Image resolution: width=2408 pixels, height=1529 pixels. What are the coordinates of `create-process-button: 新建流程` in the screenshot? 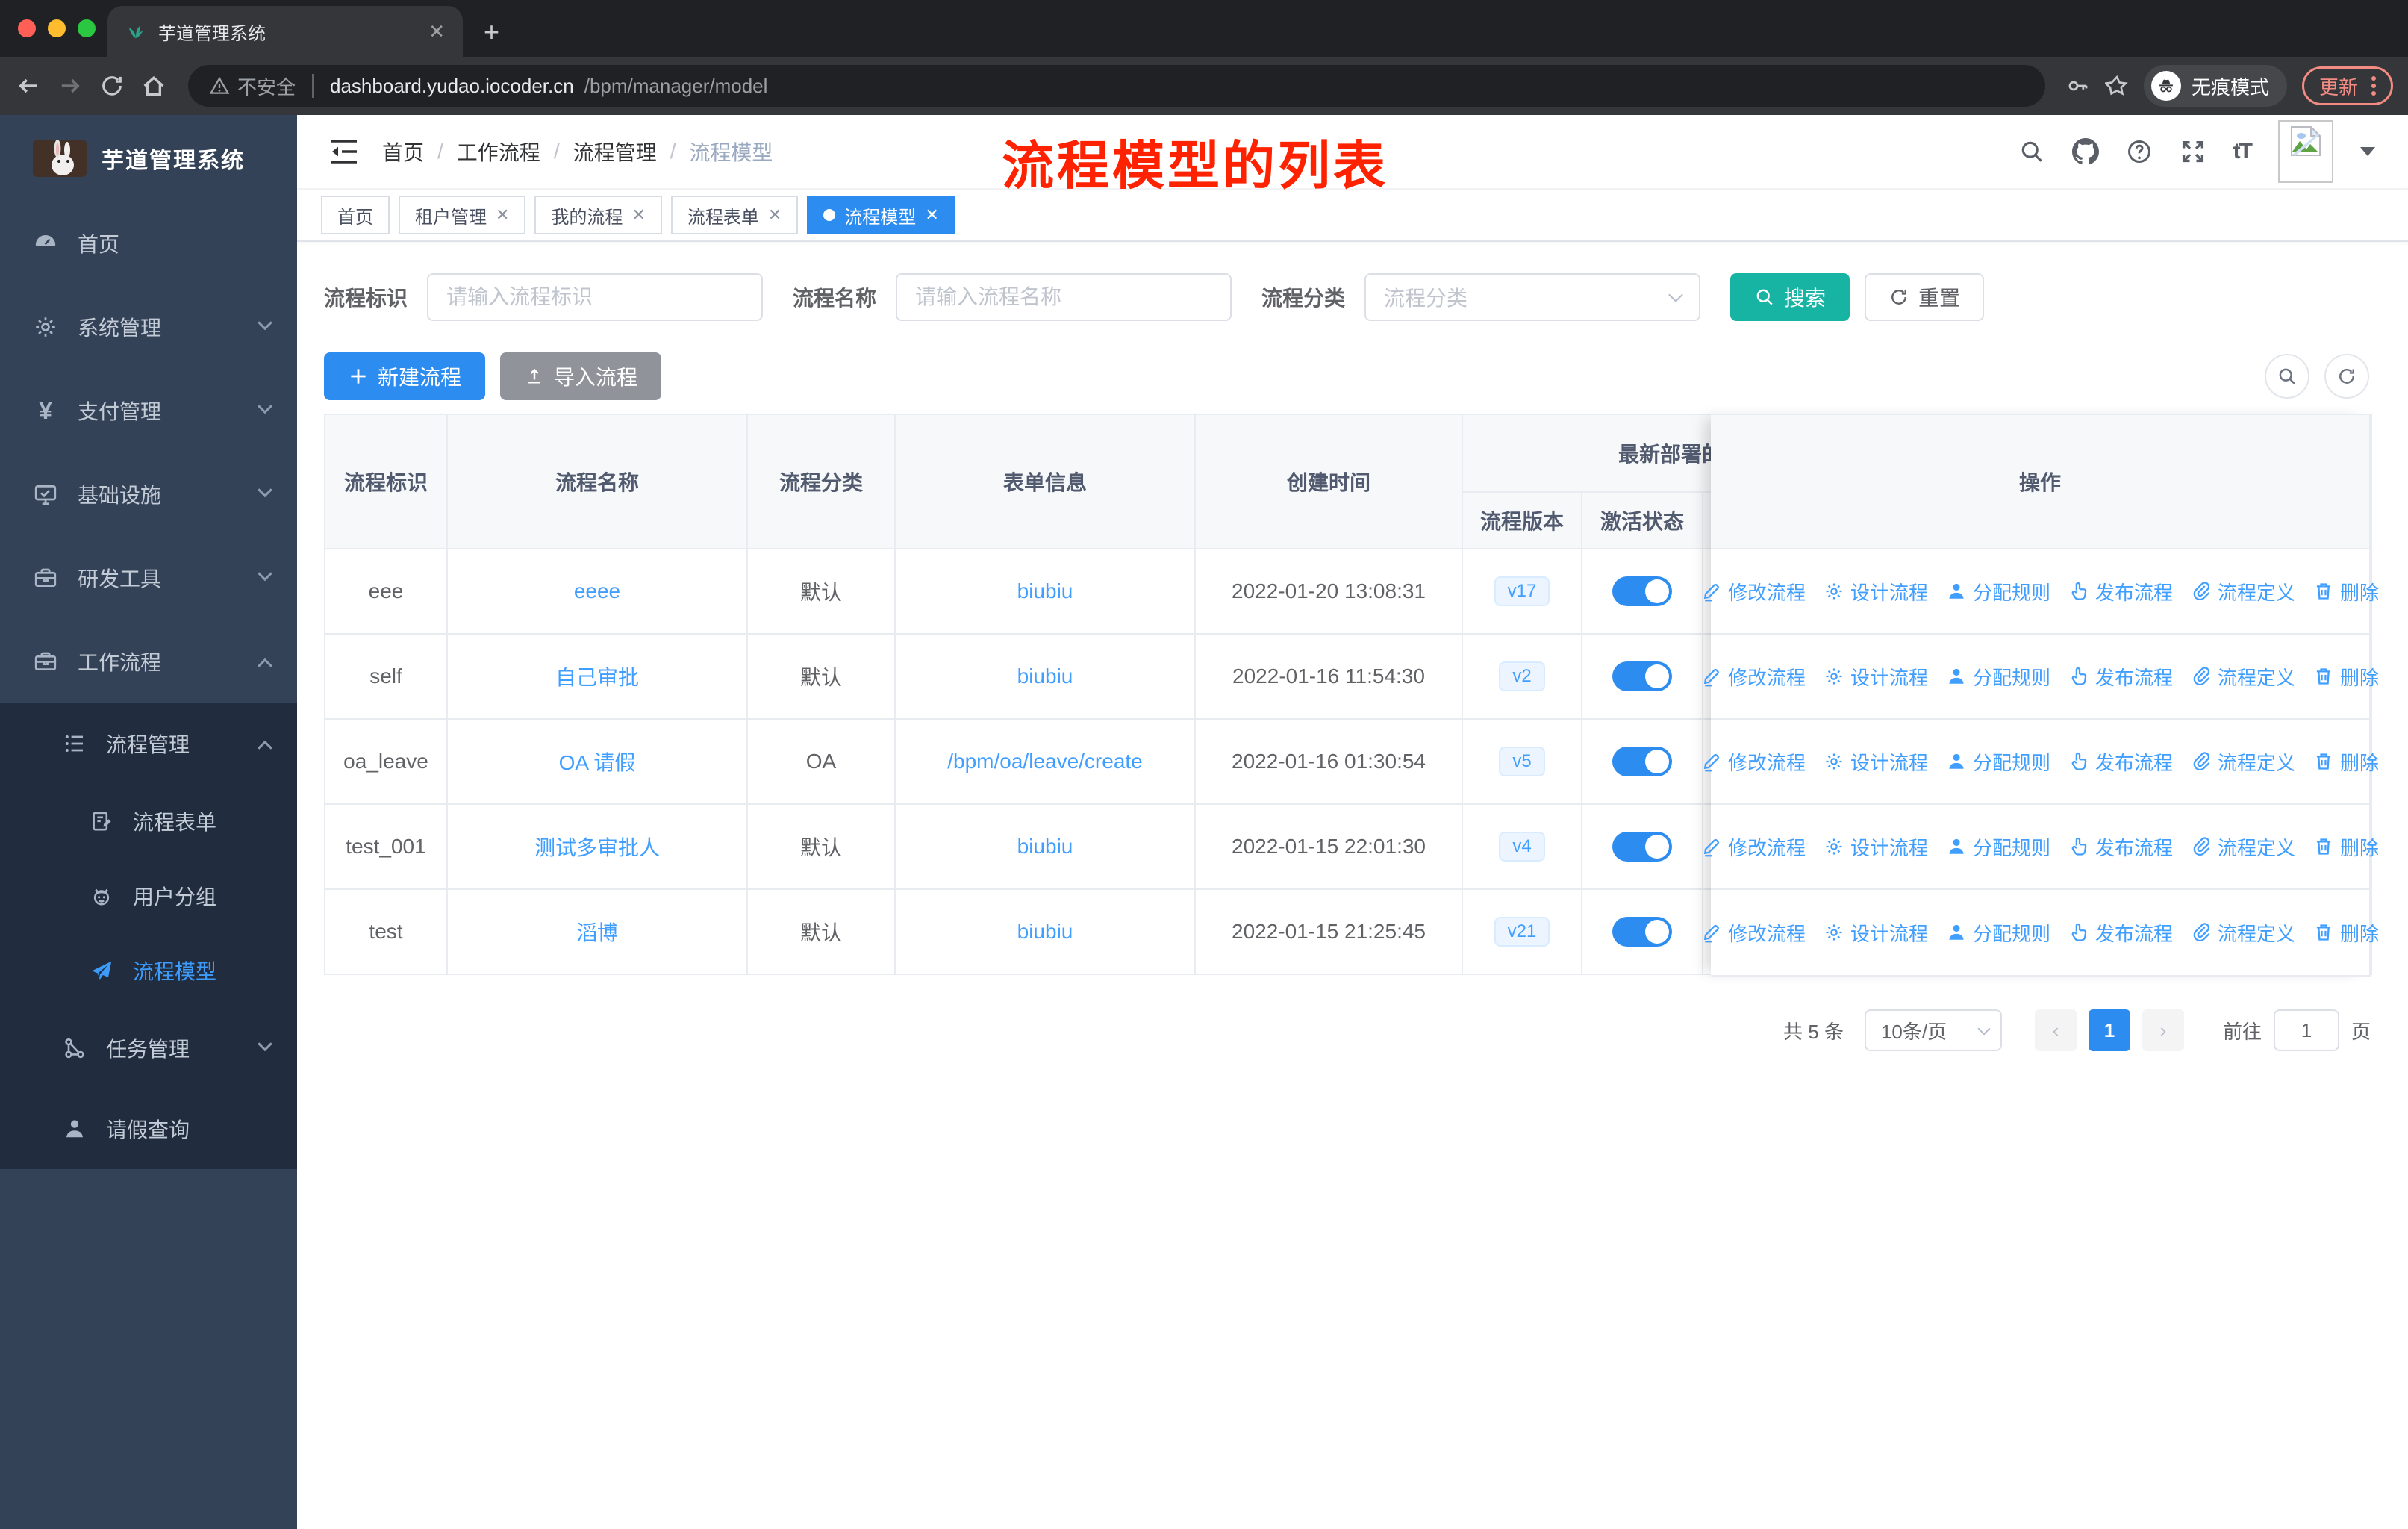 It's located at (405, 376).